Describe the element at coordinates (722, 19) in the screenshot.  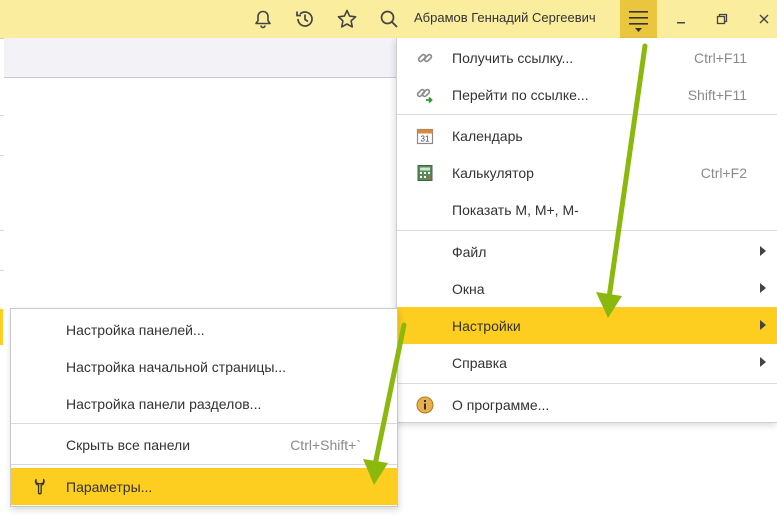
I see `restore-icon` at that location.